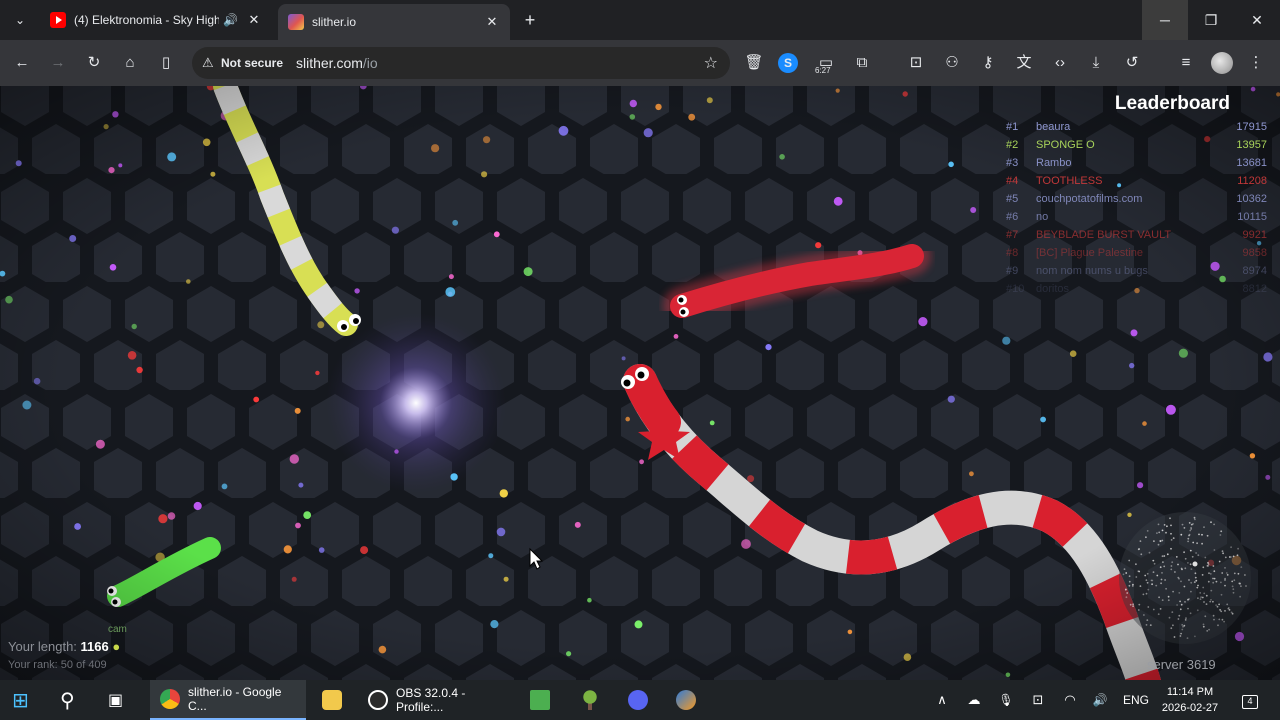 The height and width of the screenshot is (720, 1280). Describe the element at coordinates (952, 63) in the screenshot. I see `incognito-icon: ⚇` at that location.